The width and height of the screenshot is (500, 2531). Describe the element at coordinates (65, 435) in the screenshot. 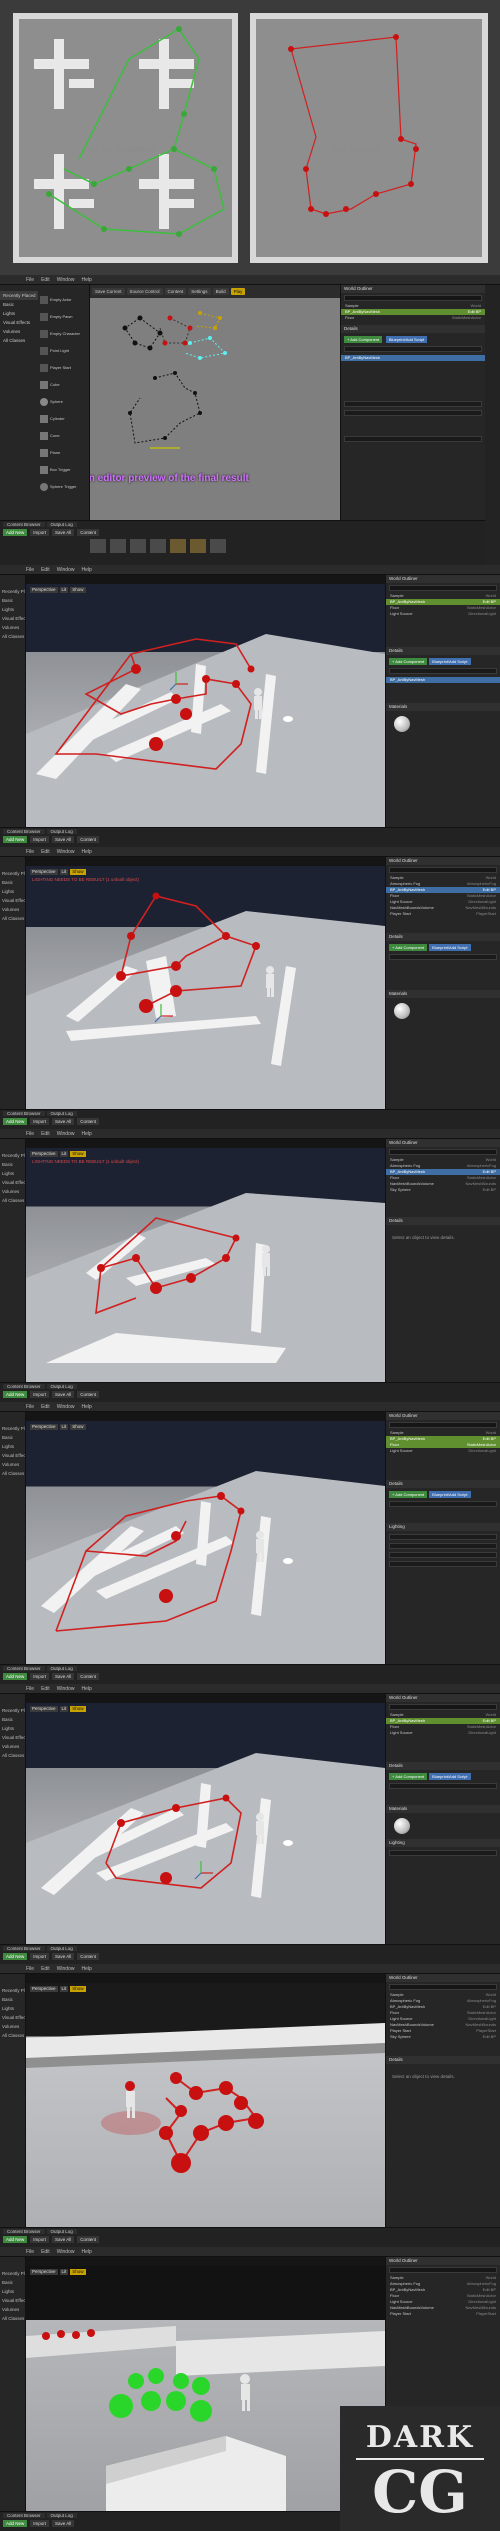

I see `actor-item-8: Cone` at that location.